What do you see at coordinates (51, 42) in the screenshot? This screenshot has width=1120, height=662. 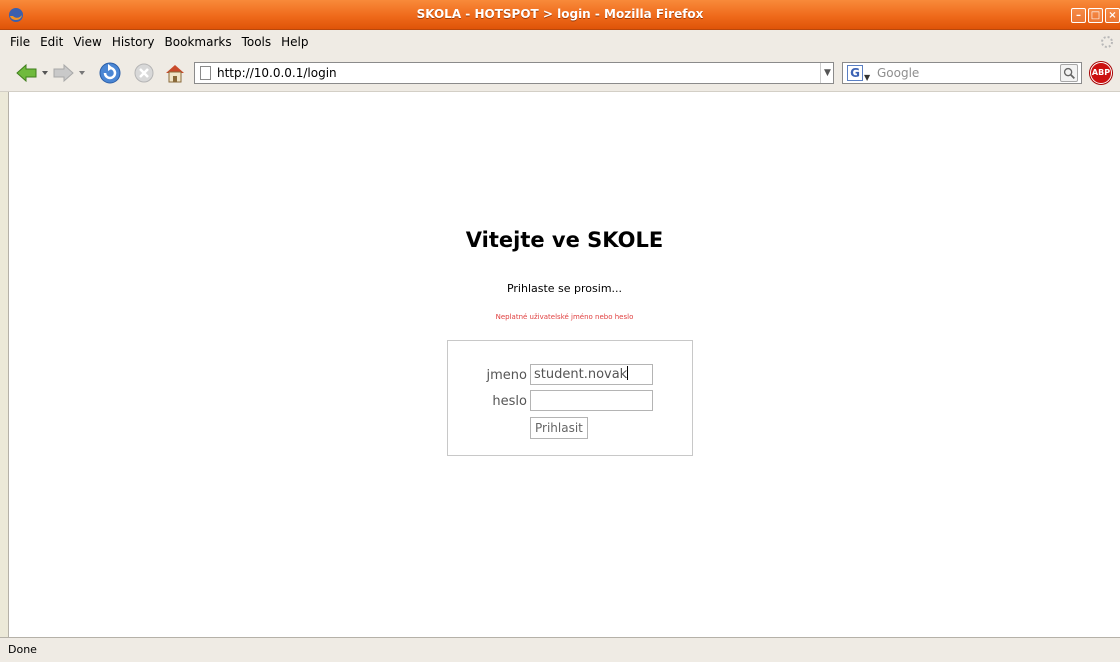 I see `menu-edit: Edit` at bounding box center [51, 42].